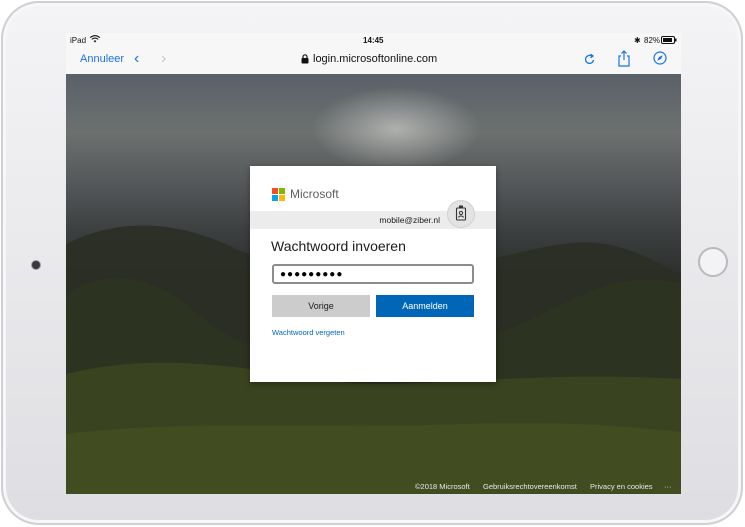 The width and height of the screenshot is (745, 527). What do you see at coordinates (660, 60) in the screenshot?
I see `compass-icon` at bounding box center [660, 60].